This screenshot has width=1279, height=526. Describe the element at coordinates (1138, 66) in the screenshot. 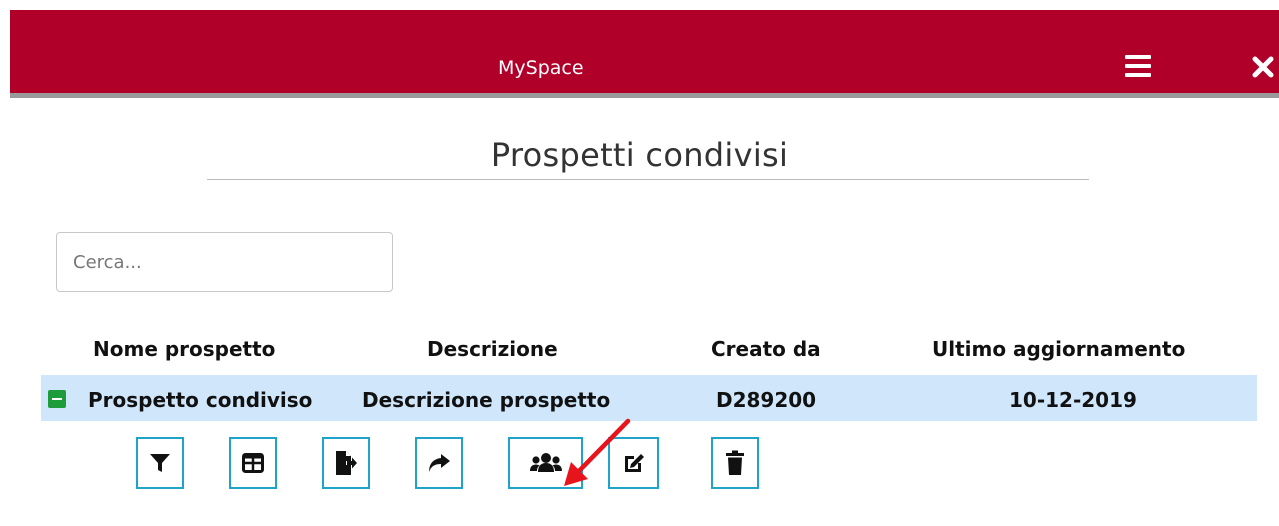

I see `hamburger-menu-icon` at that location.